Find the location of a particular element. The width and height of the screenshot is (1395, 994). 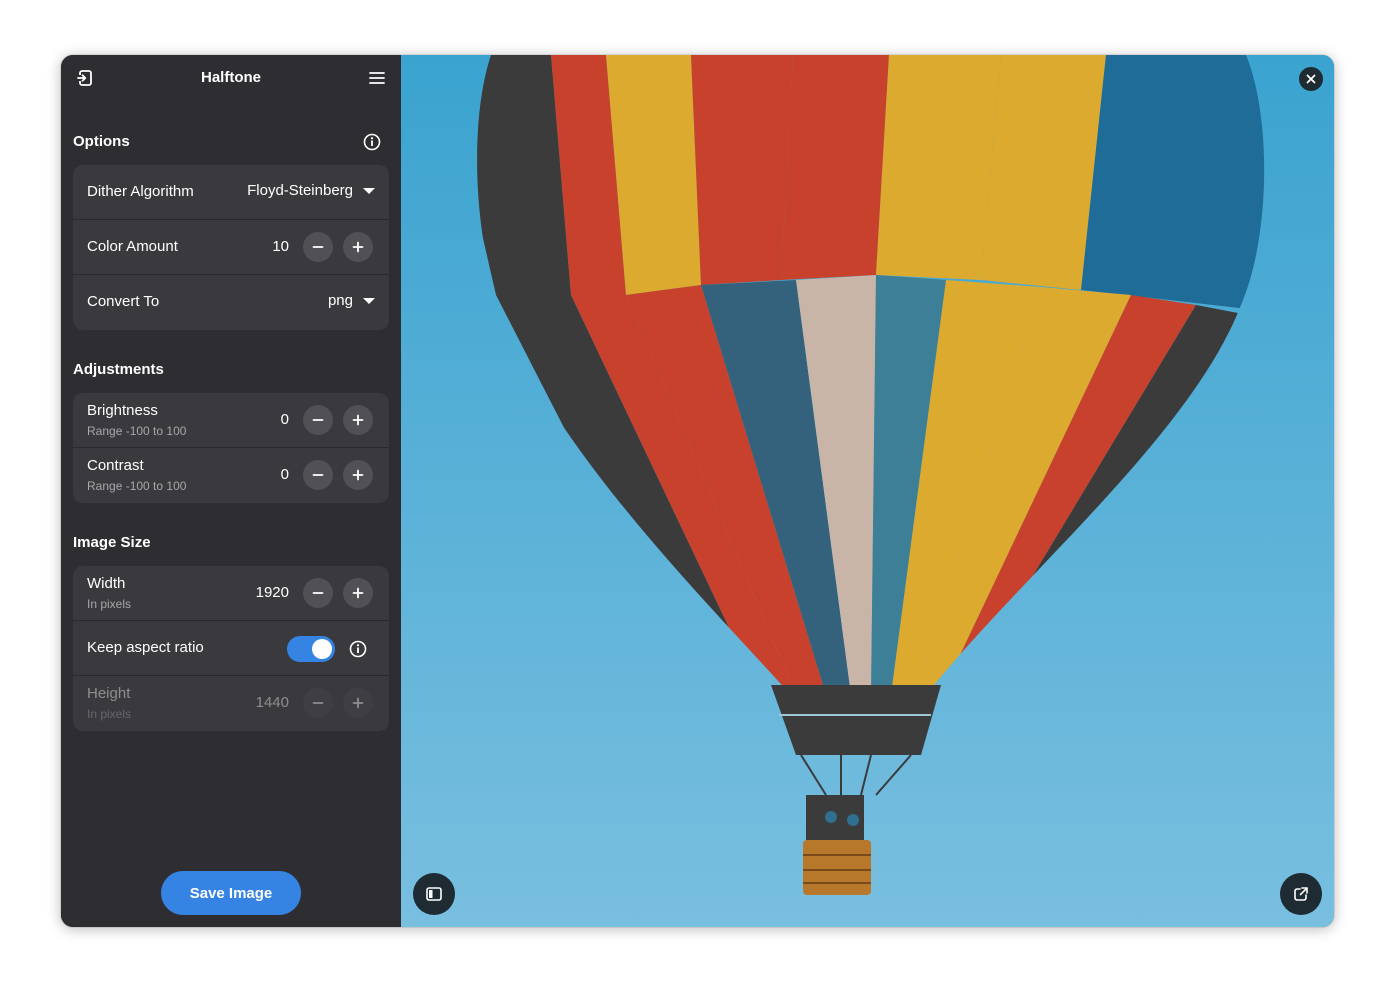

aspect-ratio-info-button is located at coordinates (358, 649).